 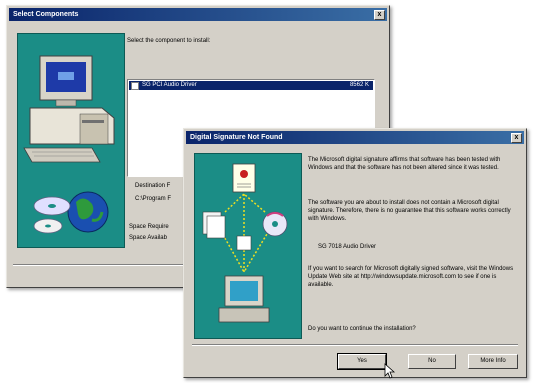 I want to click on no-button: No, so click(x=432, y=361).